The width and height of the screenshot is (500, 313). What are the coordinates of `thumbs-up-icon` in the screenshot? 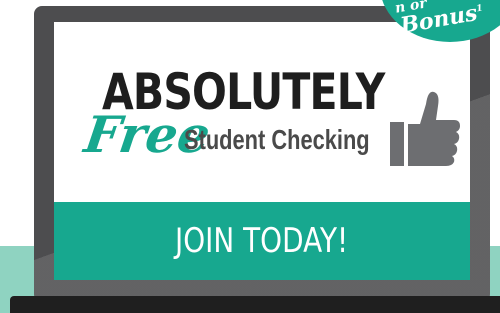 It's located at (425, 128).